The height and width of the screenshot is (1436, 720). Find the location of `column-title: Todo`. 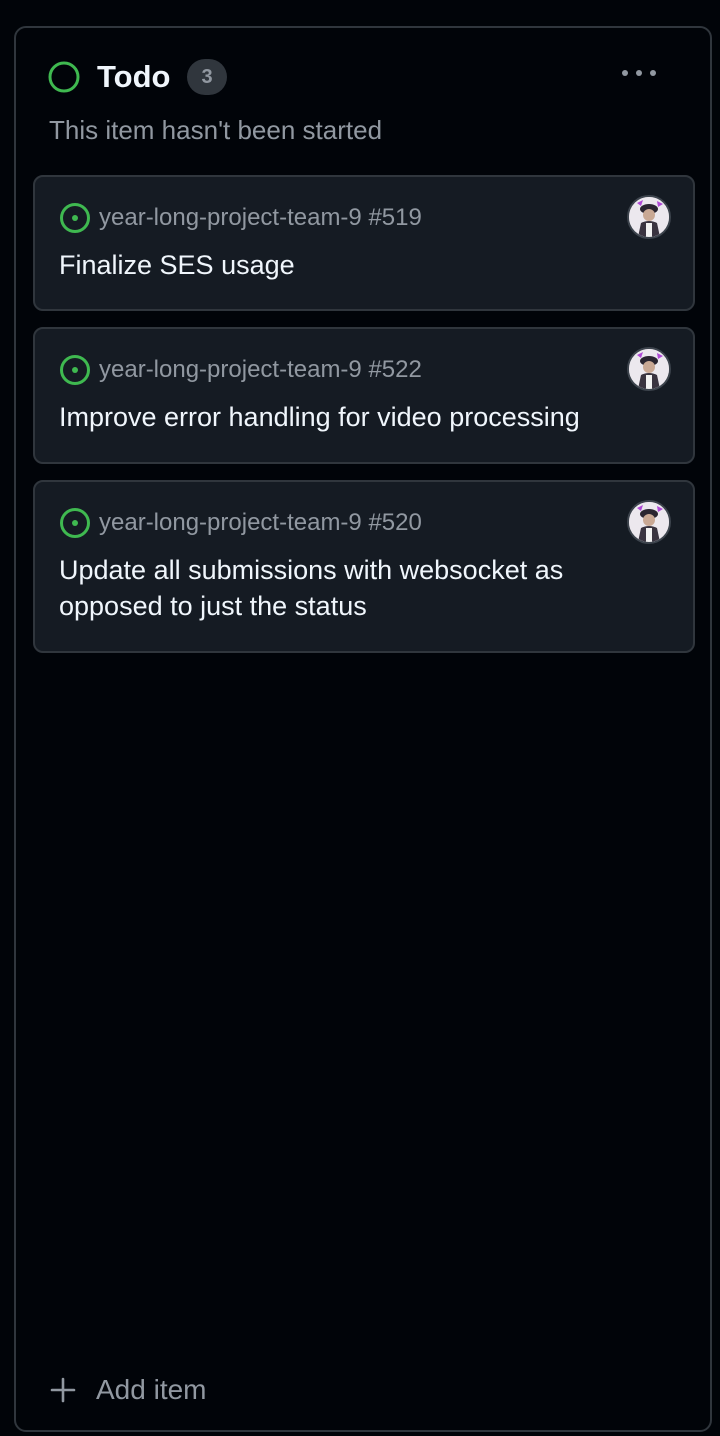

column-title: Todo is located at coordinates (134, 76).